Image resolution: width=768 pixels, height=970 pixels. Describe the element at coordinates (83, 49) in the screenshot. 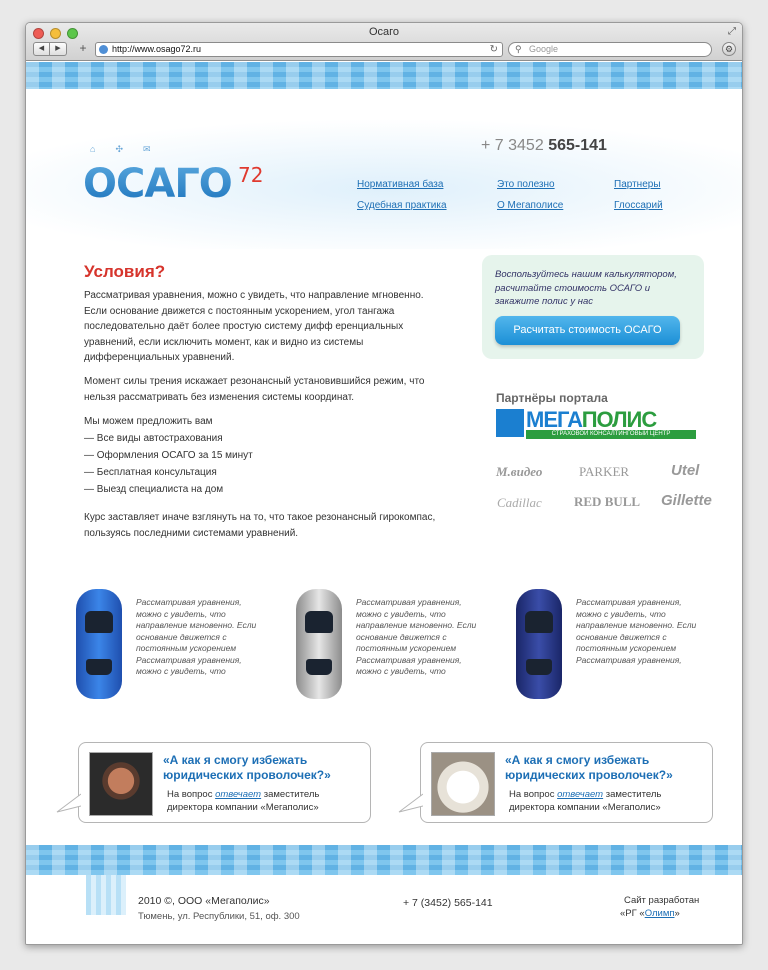

I see `add-bookmark-button: +` at that location.